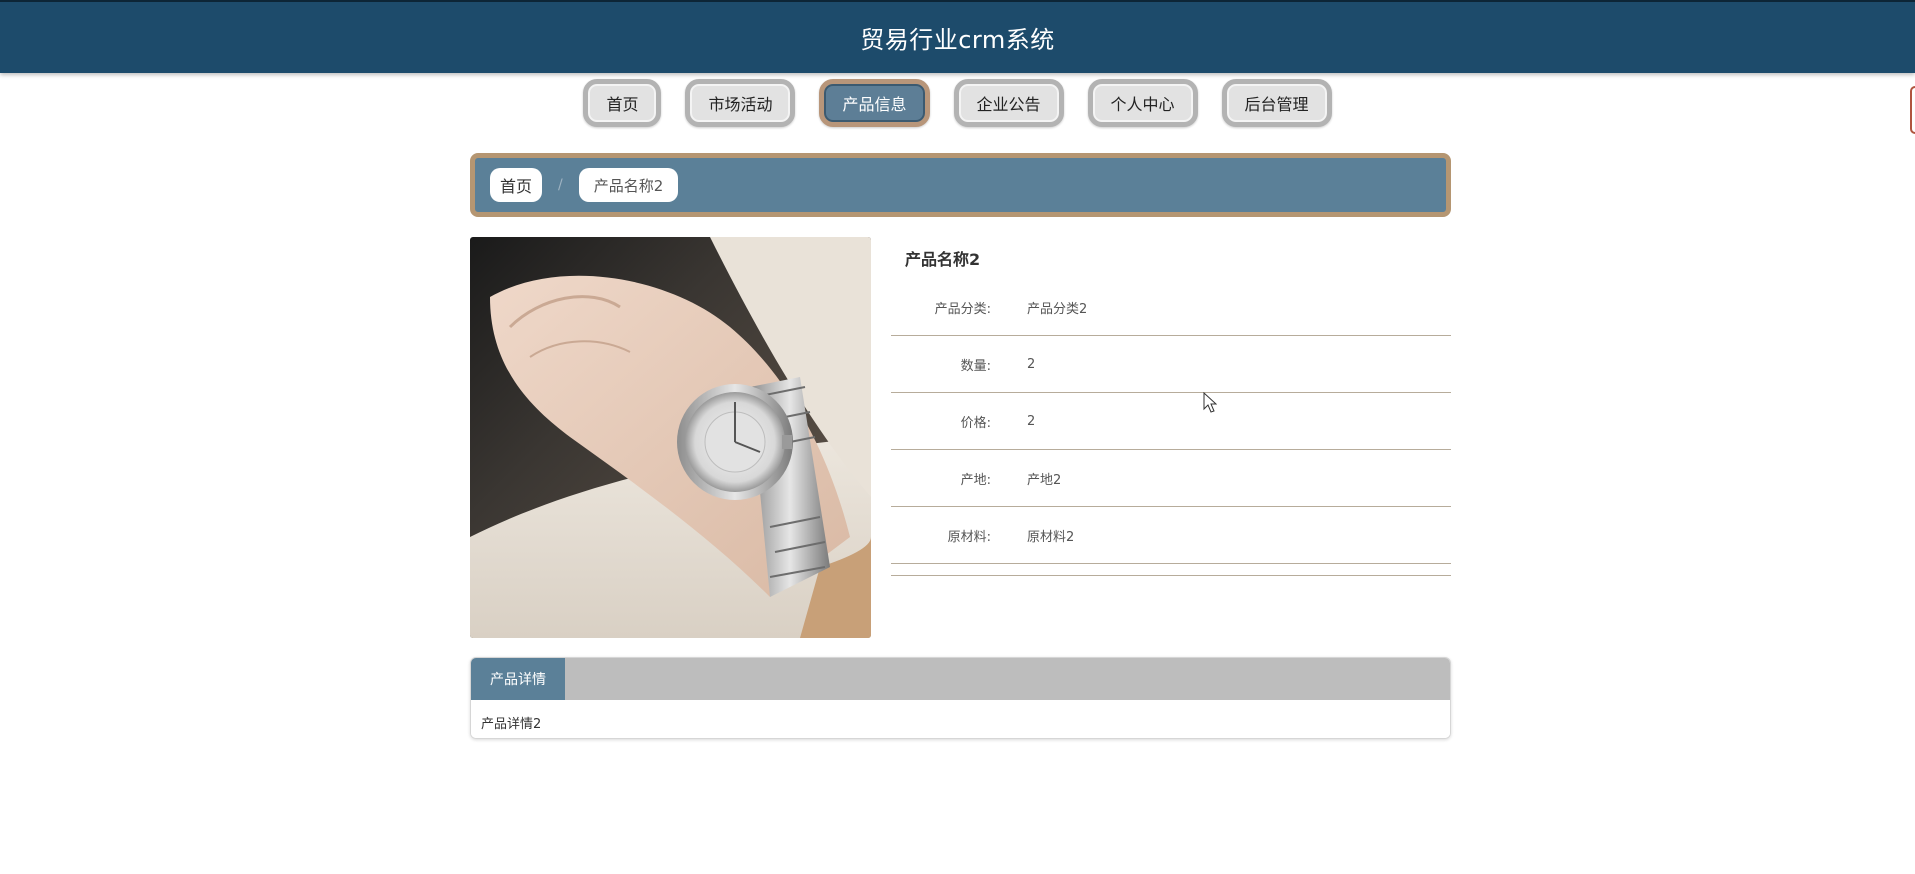  Describe the element at coordinates (1008, 103) in the screenshot. I see `nav-item-company-notice: 企业公告` at that location.